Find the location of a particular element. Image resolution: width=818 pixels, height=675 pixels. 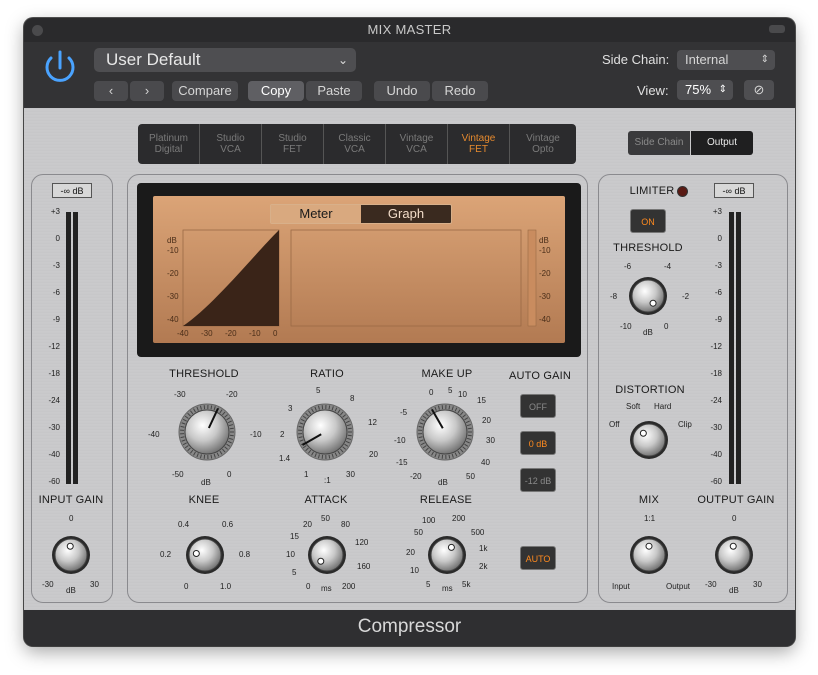

meter-scale-tick: -40 is located at coordinates (54, 454).